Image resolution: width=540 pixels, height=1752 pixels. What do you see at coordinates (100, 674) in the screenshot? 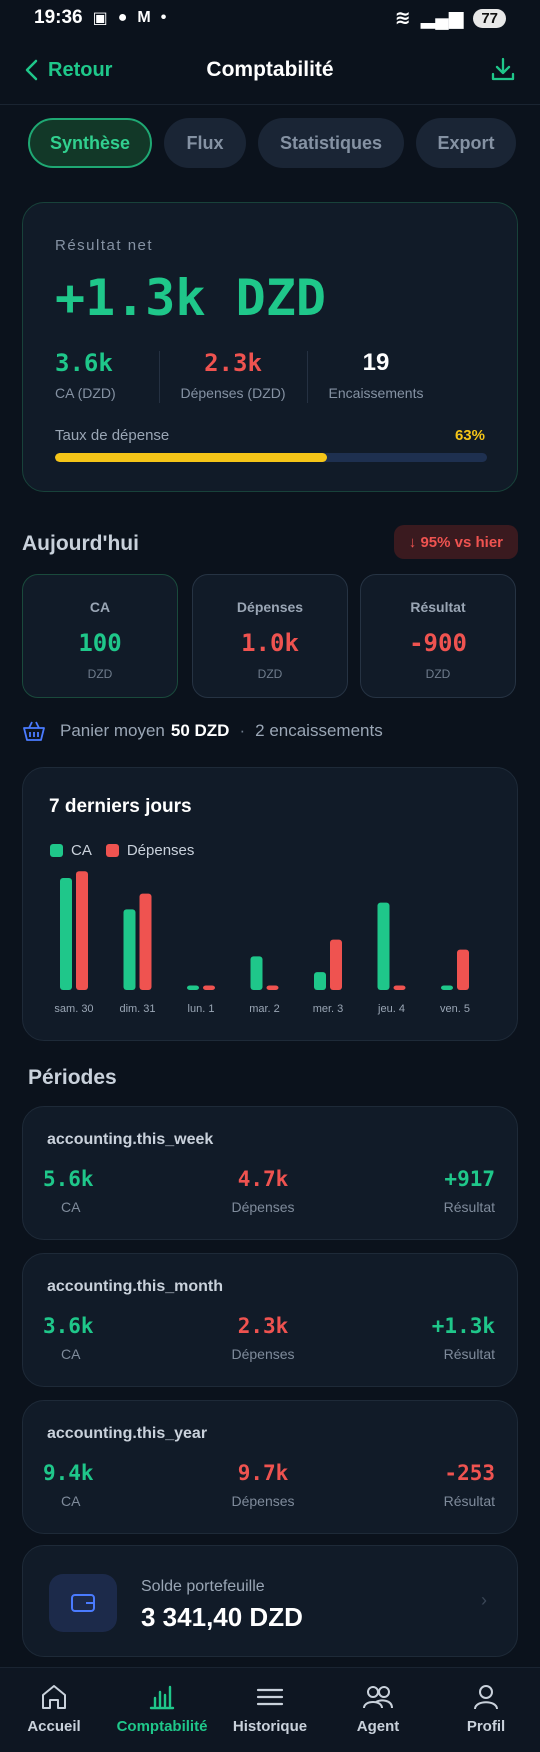
I see `today-ca-unit: DZD` at bounding box center [100, 674].